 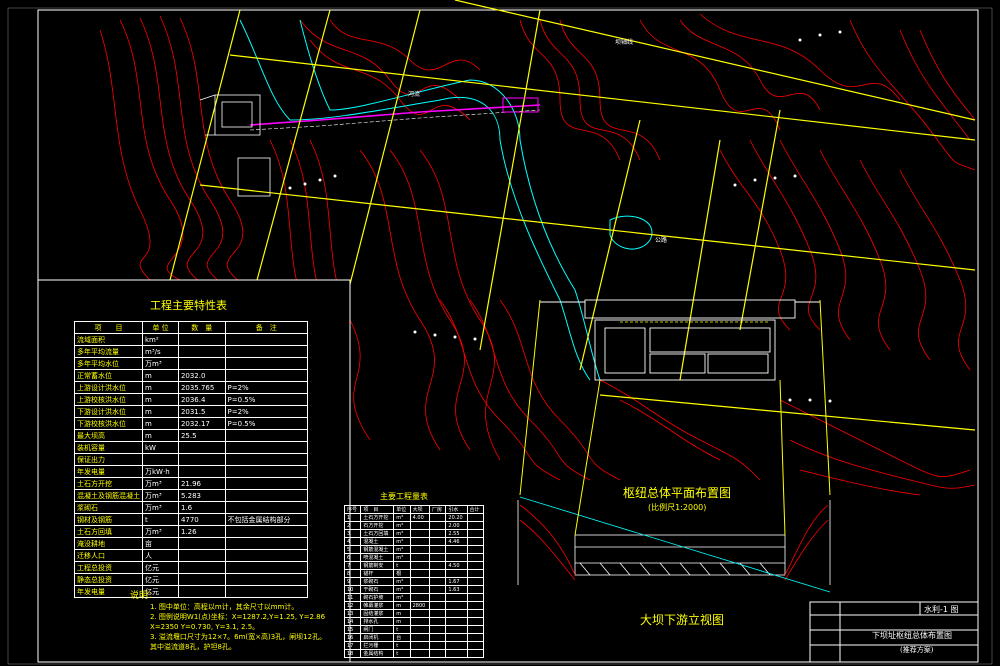 I want to click on table-cell: 年发电量, so click(x=108, y=471).